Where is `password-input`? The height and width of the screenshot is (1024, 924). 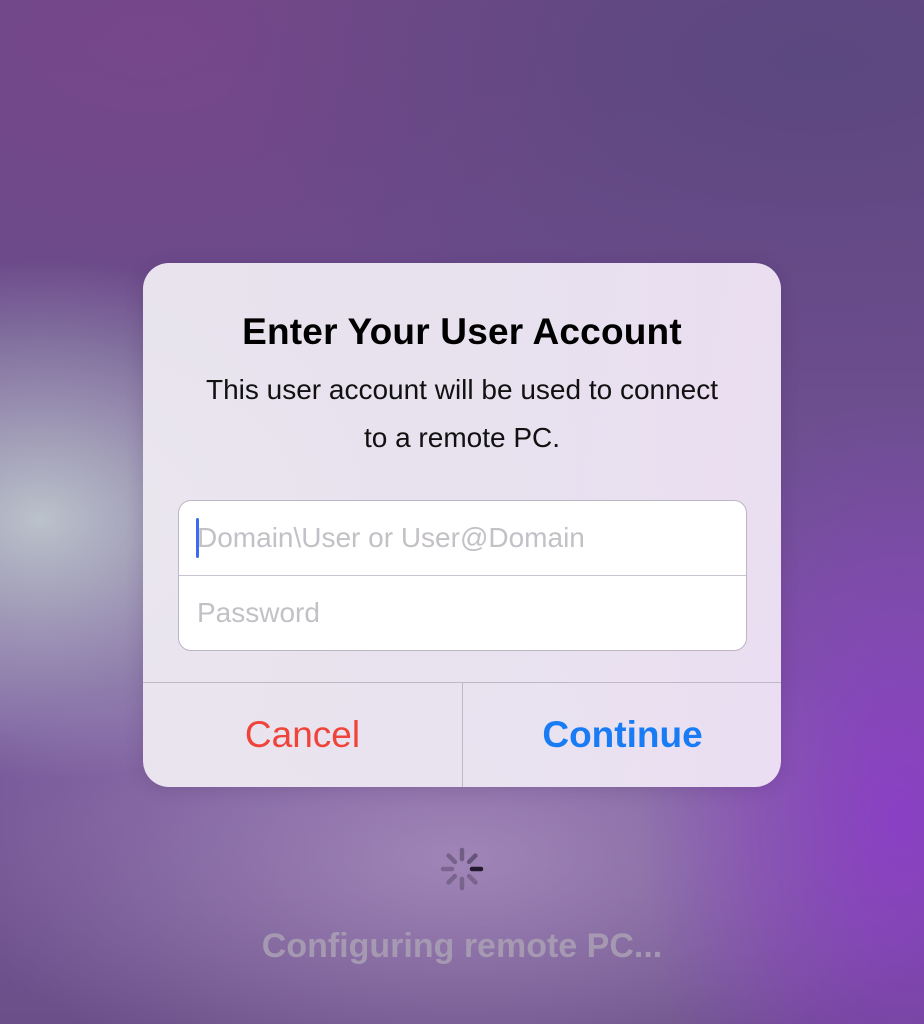
password-input is located at coordinates (462, 613).